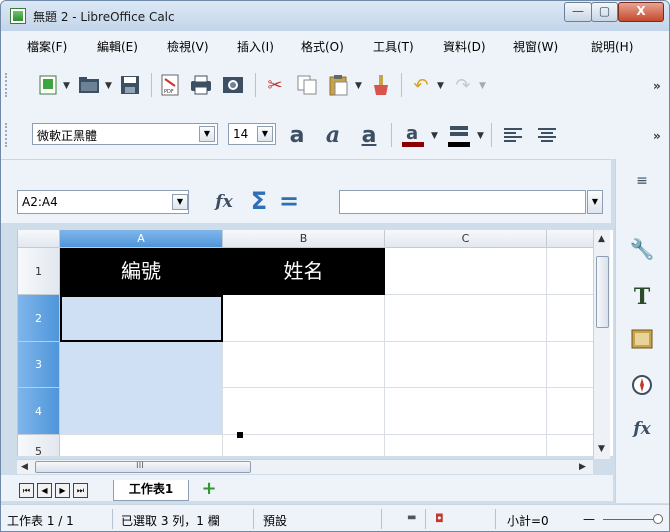 The height and width of the screenshot is (532, 670). I want to click on page-style: 預設, so click(275, 520).